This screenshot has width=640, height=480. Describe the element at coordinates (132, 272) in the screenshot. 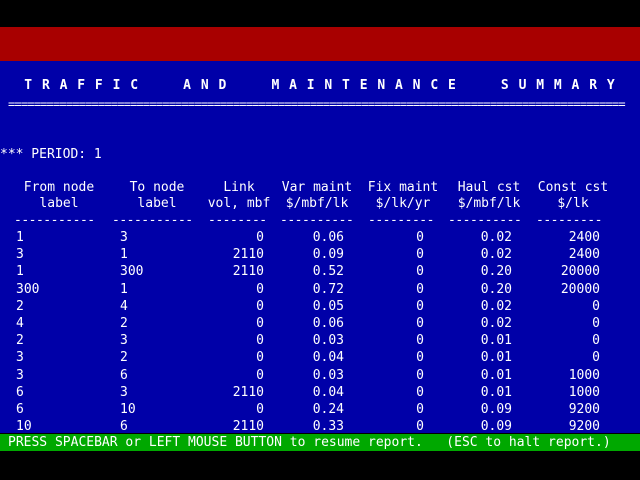

I see `cell-to-node: 300` at that location.